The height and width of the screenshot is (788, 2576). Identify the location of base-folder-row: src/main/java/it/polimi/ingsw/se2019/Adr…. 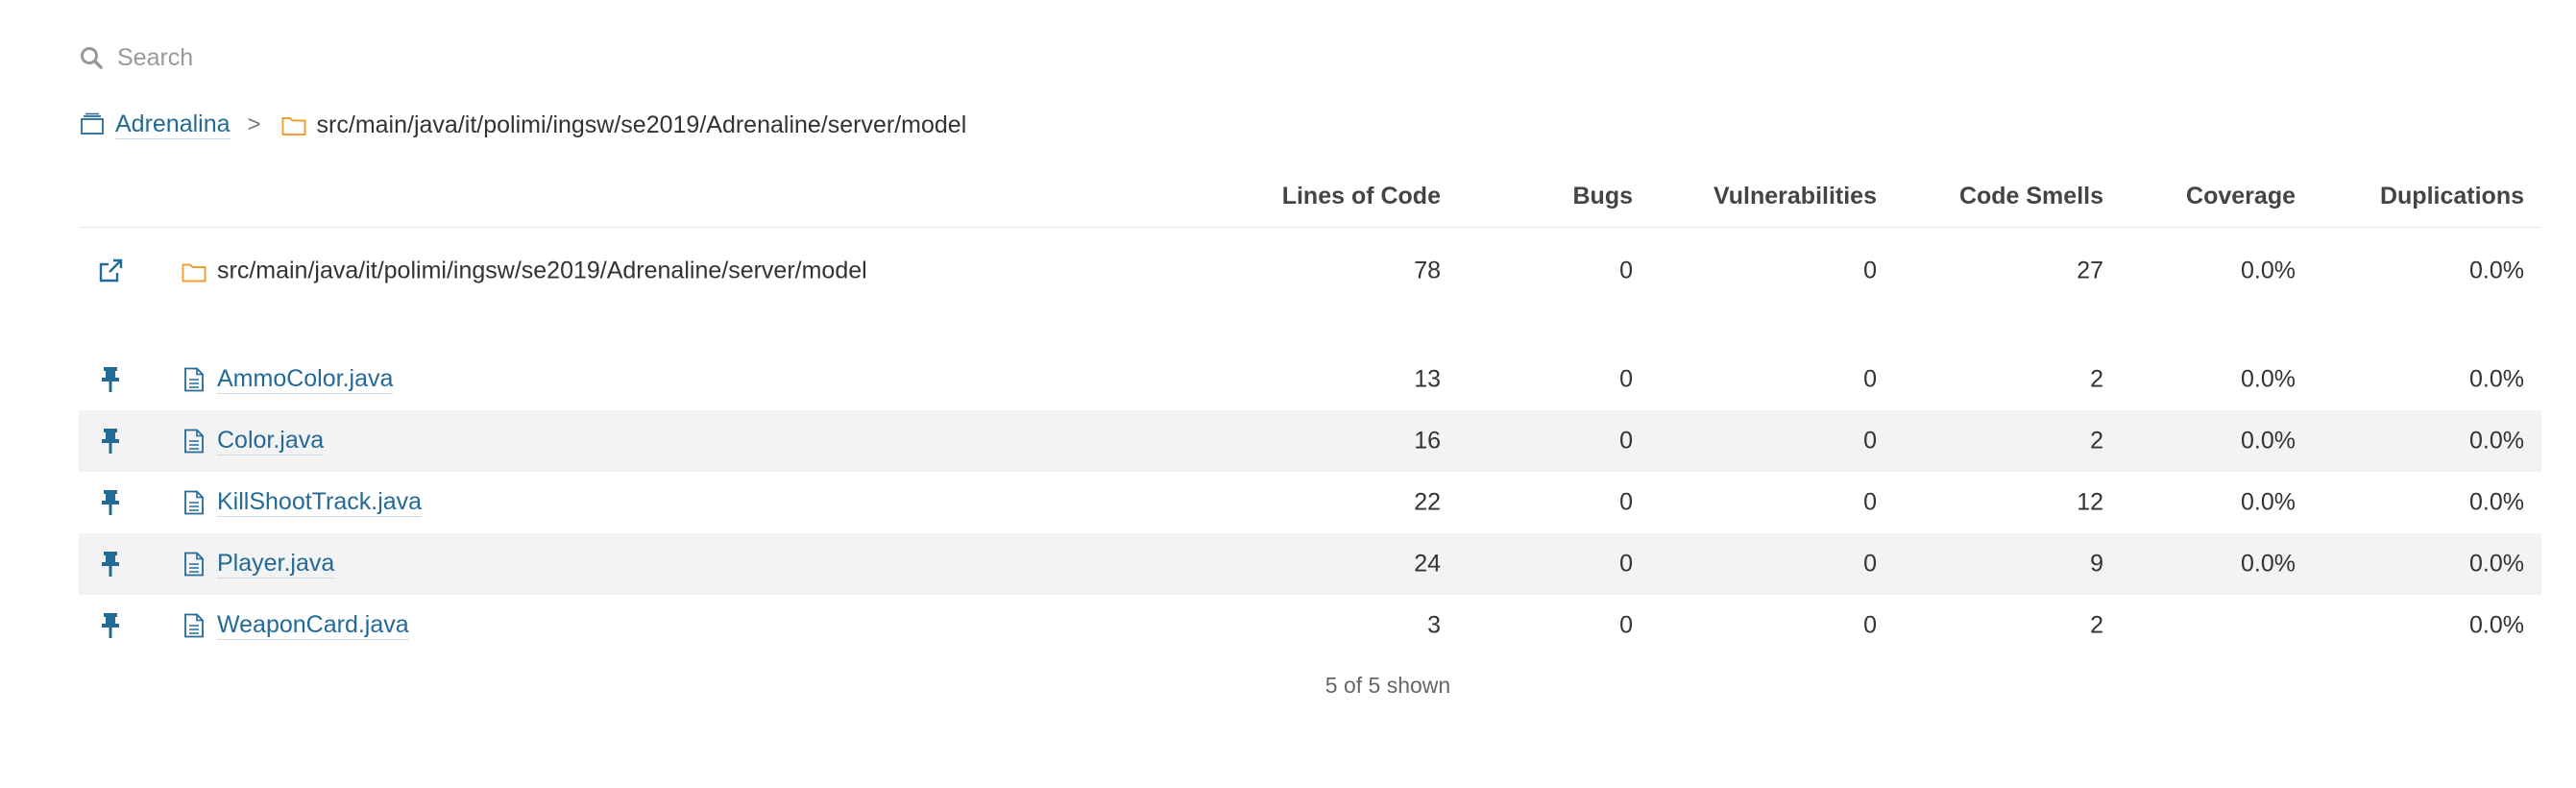
(1310, 271).